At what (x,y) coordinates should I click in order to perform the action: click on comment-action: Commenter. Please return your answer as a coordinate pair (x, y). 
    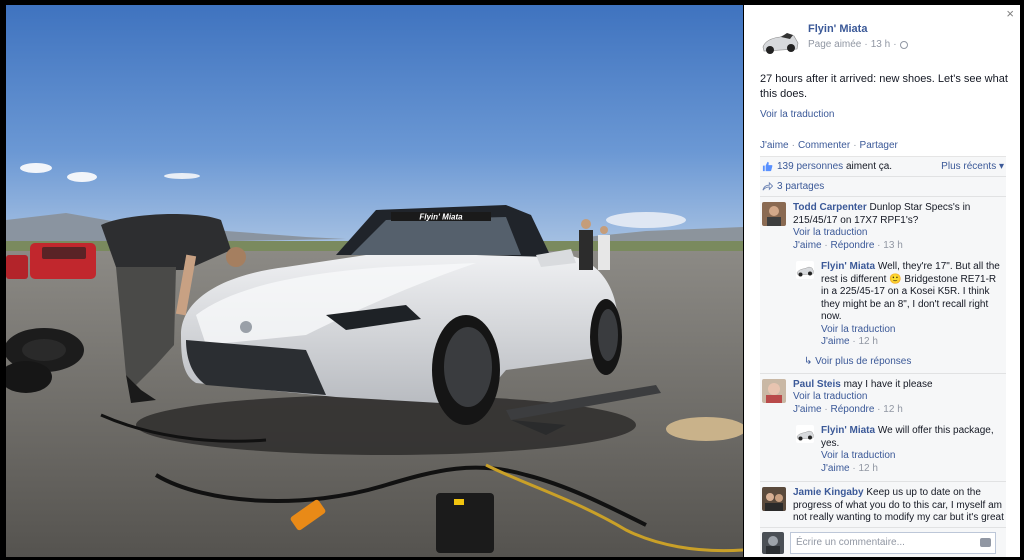
    Looking at the image, I should click on (824, 145).